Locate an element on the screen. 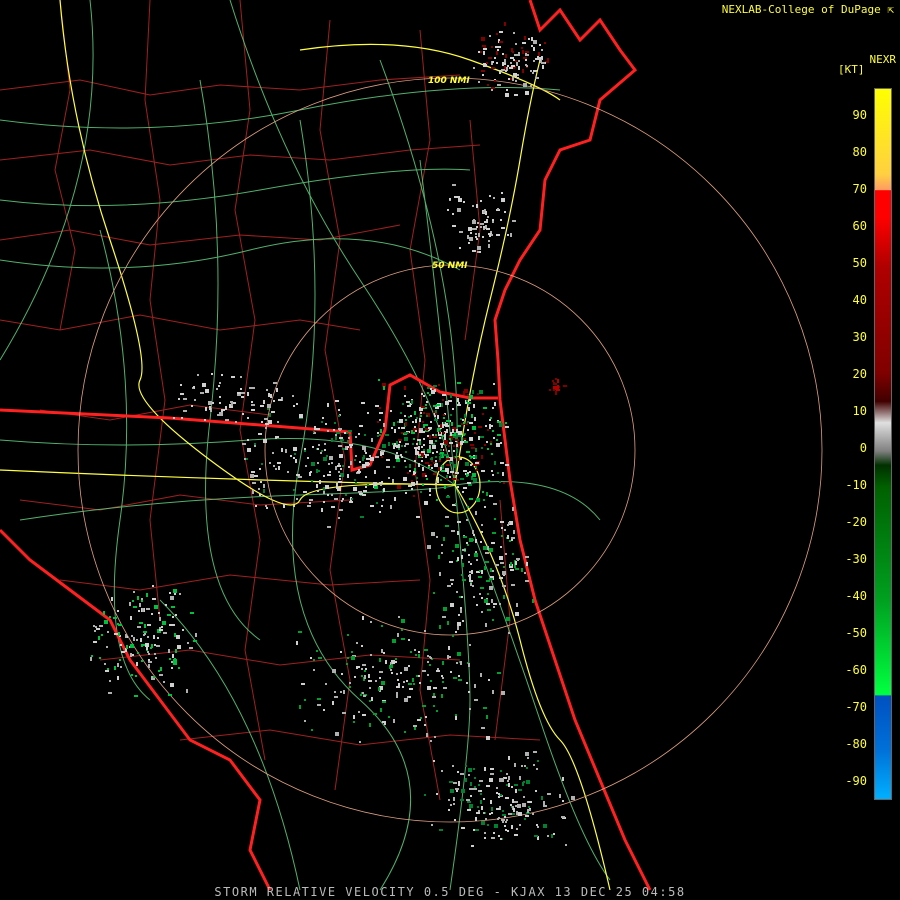 The image size is (900, 900). product-code: NEXR is located at coordinates (883, 59).